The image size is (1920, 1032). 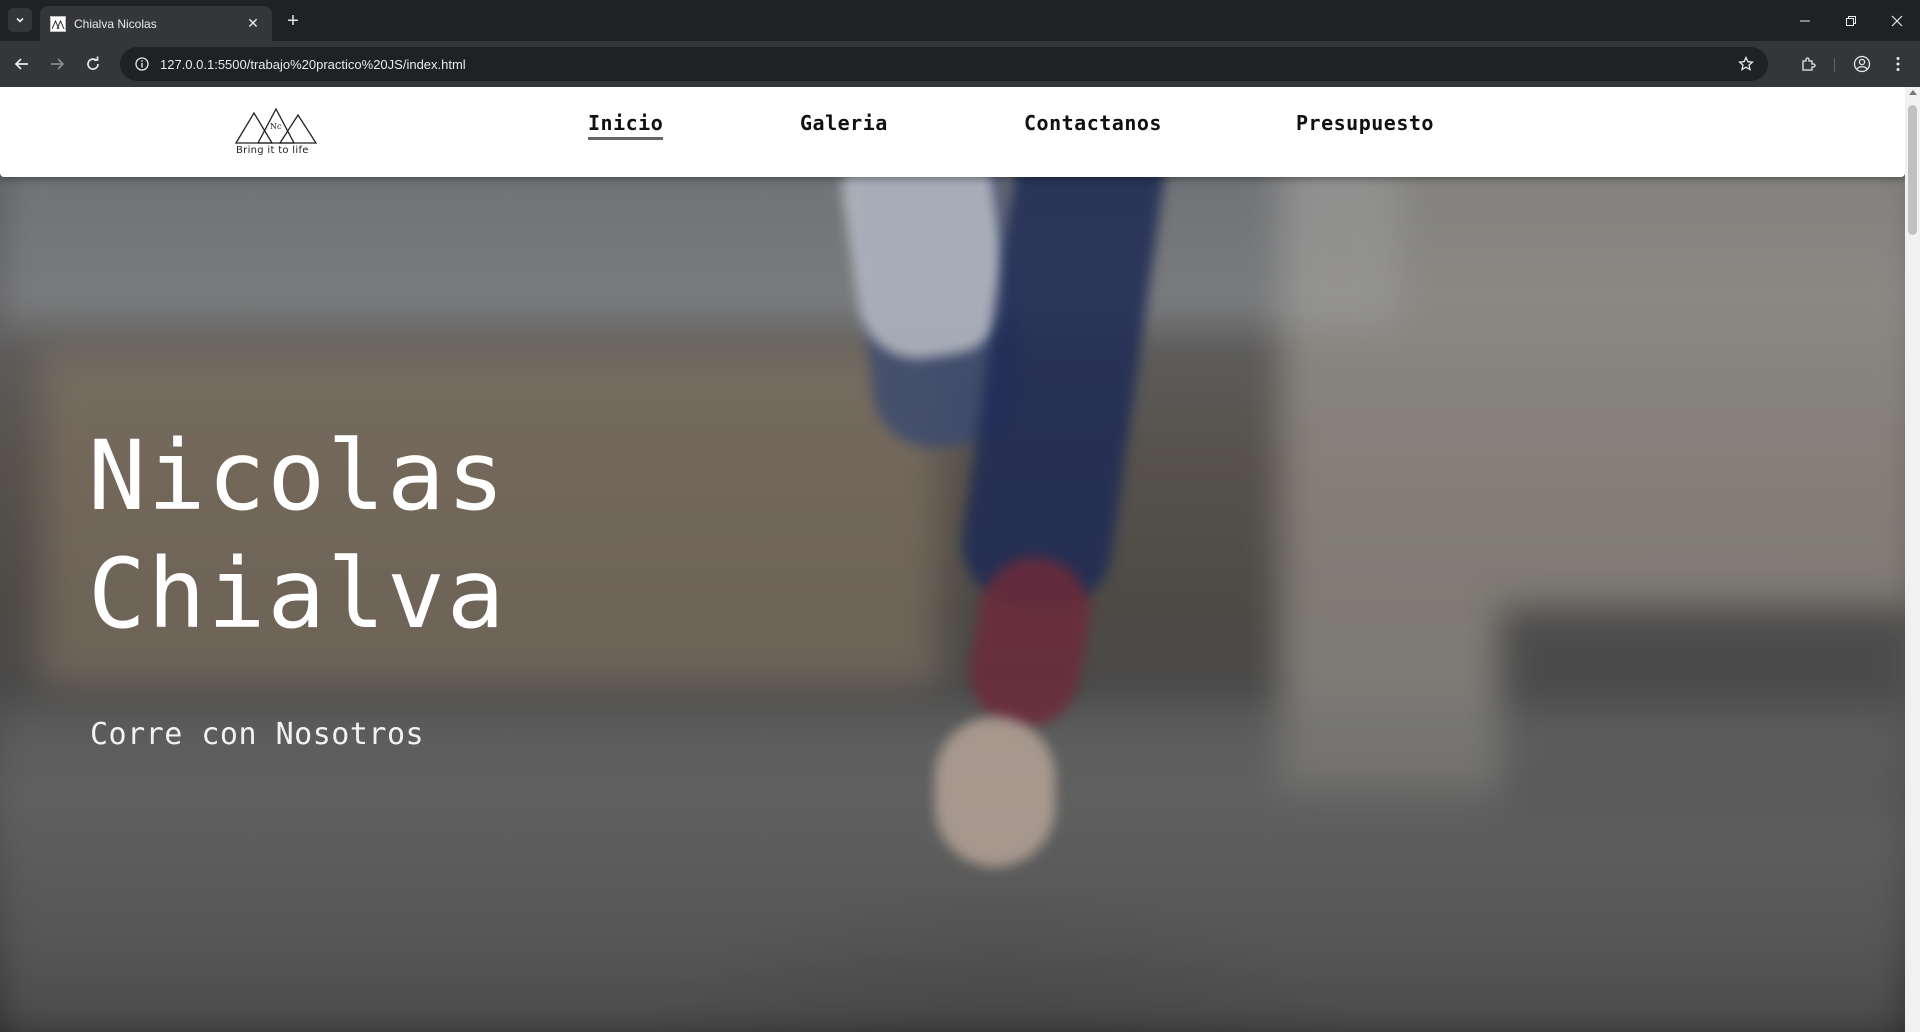 I want to click on hero-title: Nicolas Chialva, so click(x=297, y=535).